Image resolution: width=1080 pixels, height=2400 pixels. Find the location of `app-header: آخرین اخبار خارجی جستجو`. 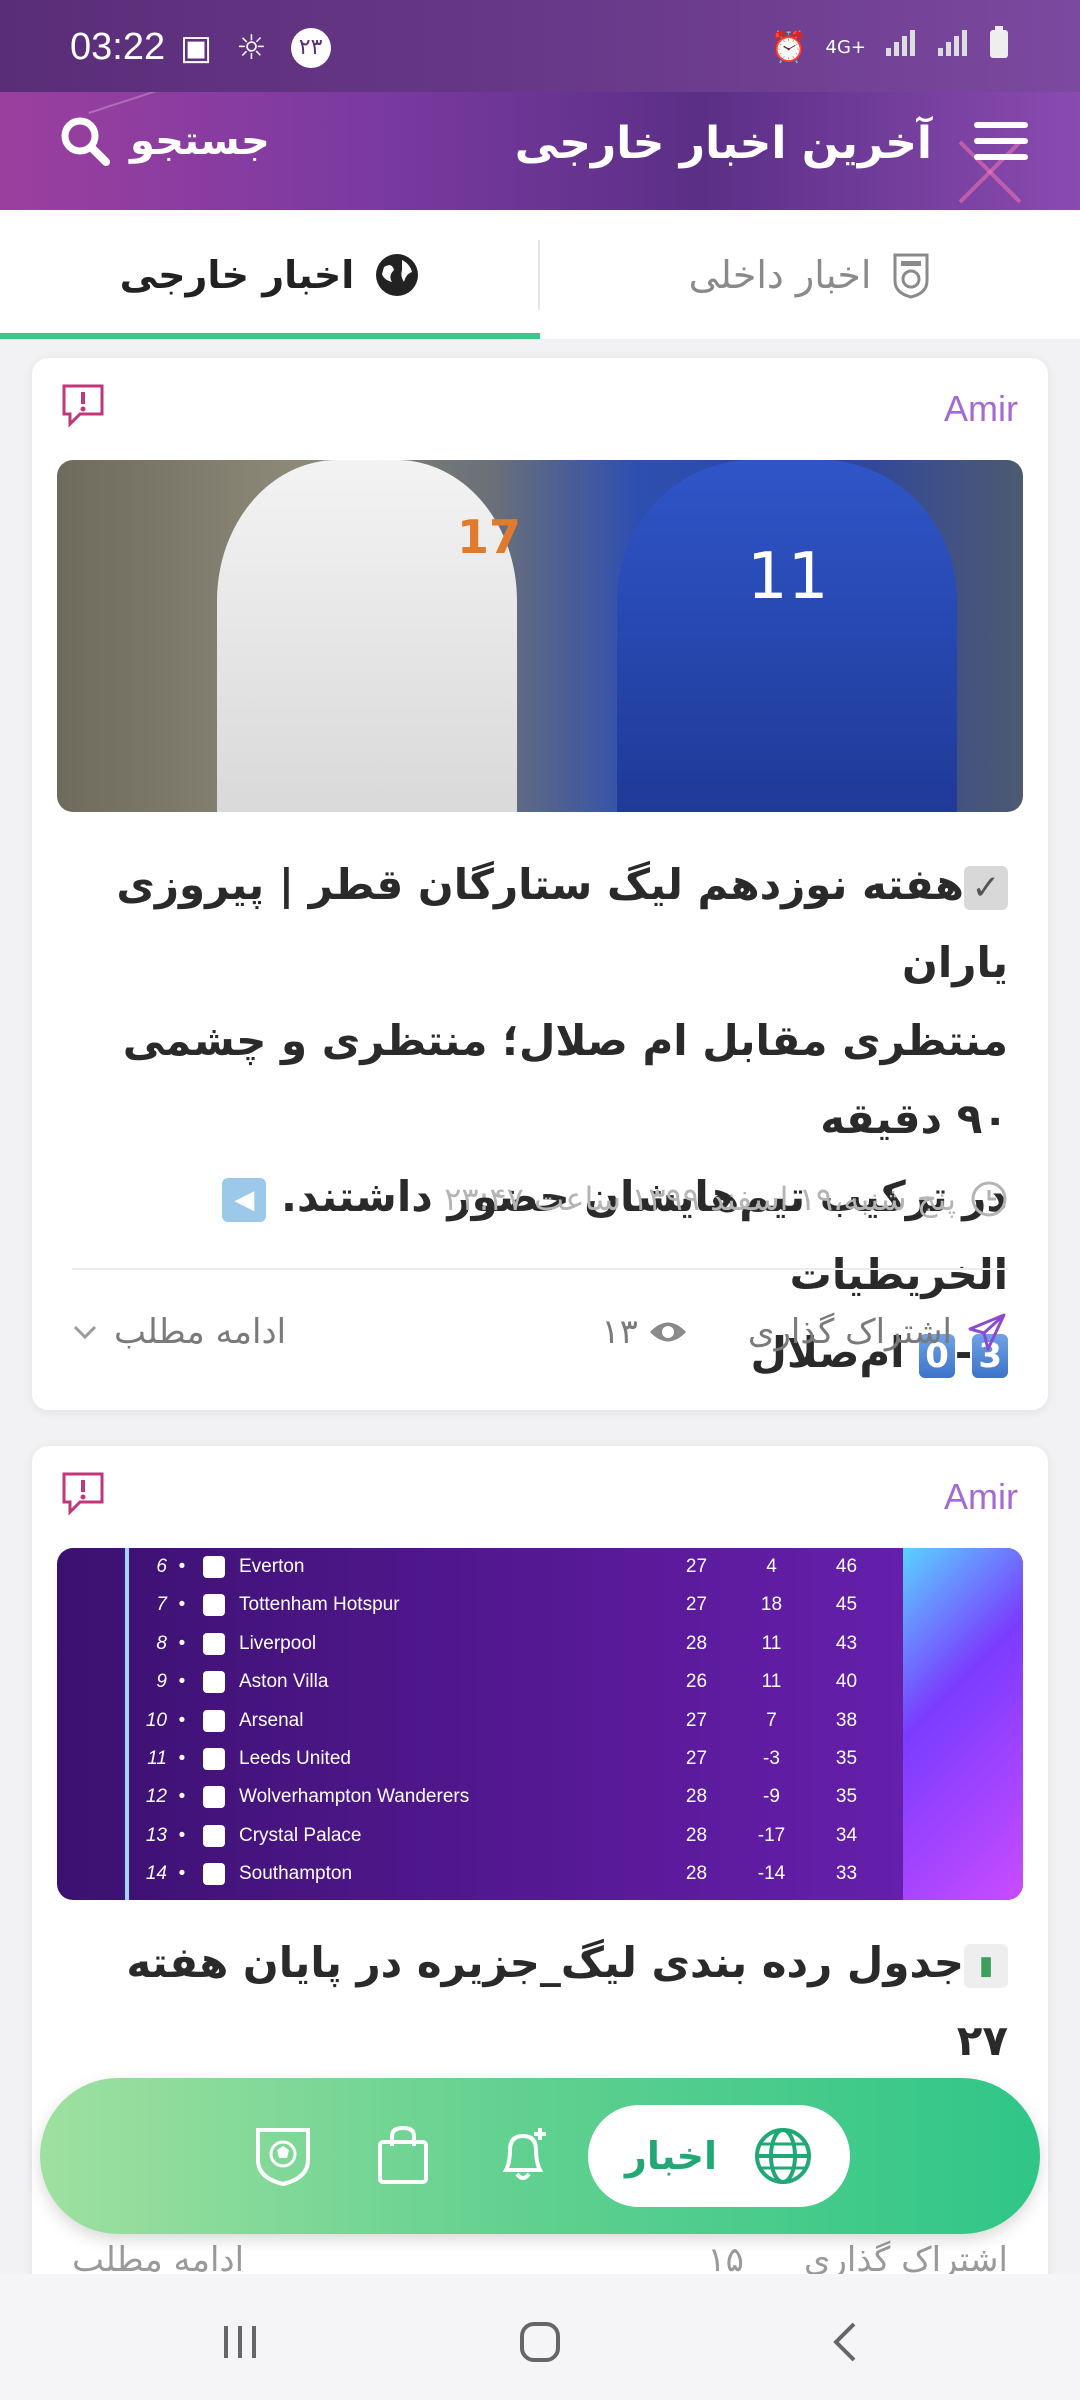

app-header: آخرین اخبار خارجی جستجو is located at coordinates (540, 151).